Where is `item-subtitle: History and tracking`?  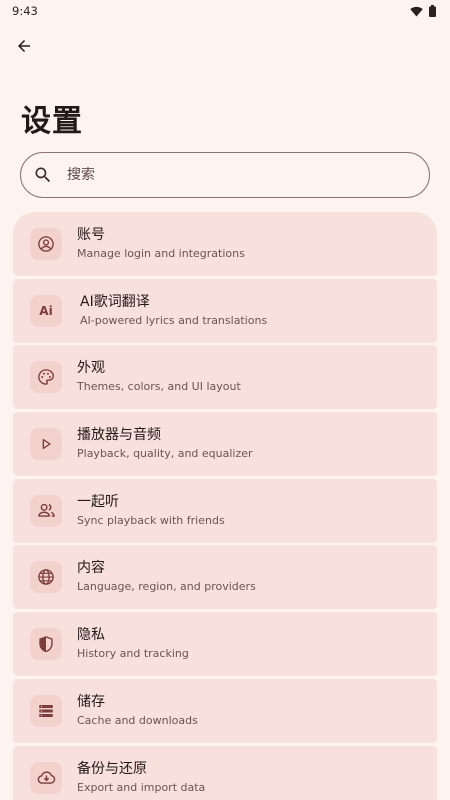
item-subtitle: History and tracking is located at coordinates (133, 654).